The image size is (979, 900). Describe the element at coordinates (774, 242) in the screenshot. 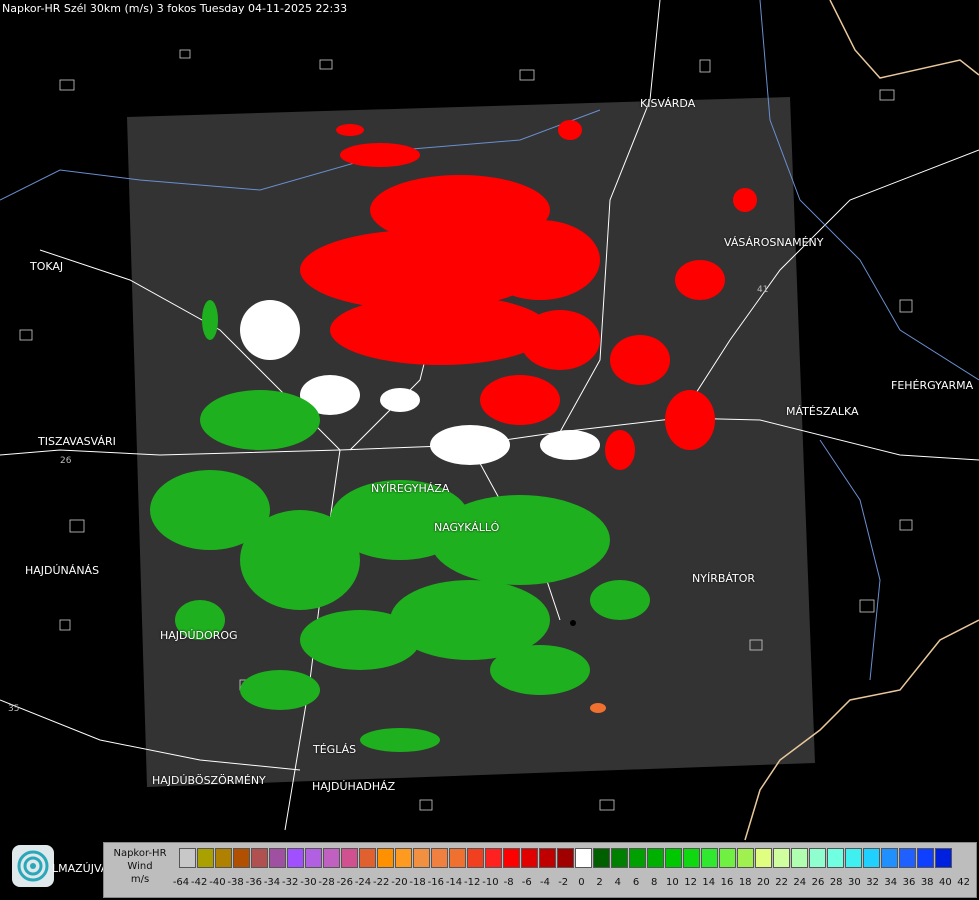

I see `city-label: VÁSÁROSNAMÉNY` at that location.